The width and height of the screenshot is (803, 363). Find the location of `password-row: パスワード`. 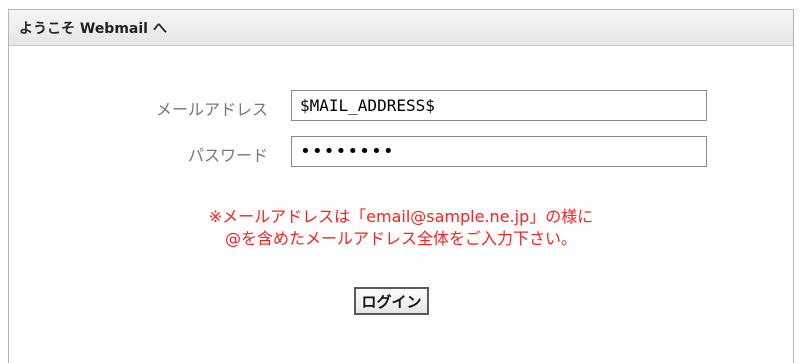

password-row: パスワード is located at coordinates (401, 152).